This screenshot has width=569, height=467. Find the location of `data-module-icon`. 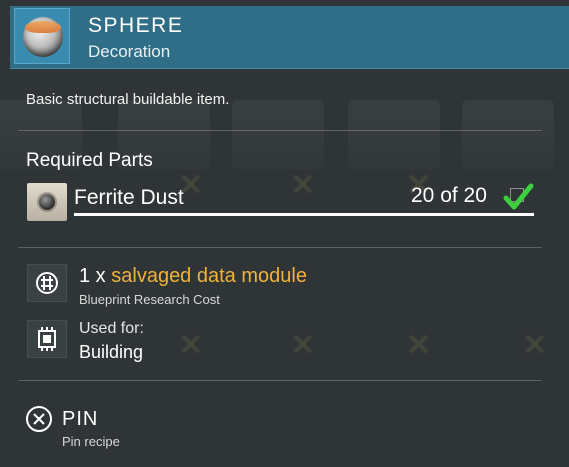

data-module-icon is located at coordinates (47, 283).